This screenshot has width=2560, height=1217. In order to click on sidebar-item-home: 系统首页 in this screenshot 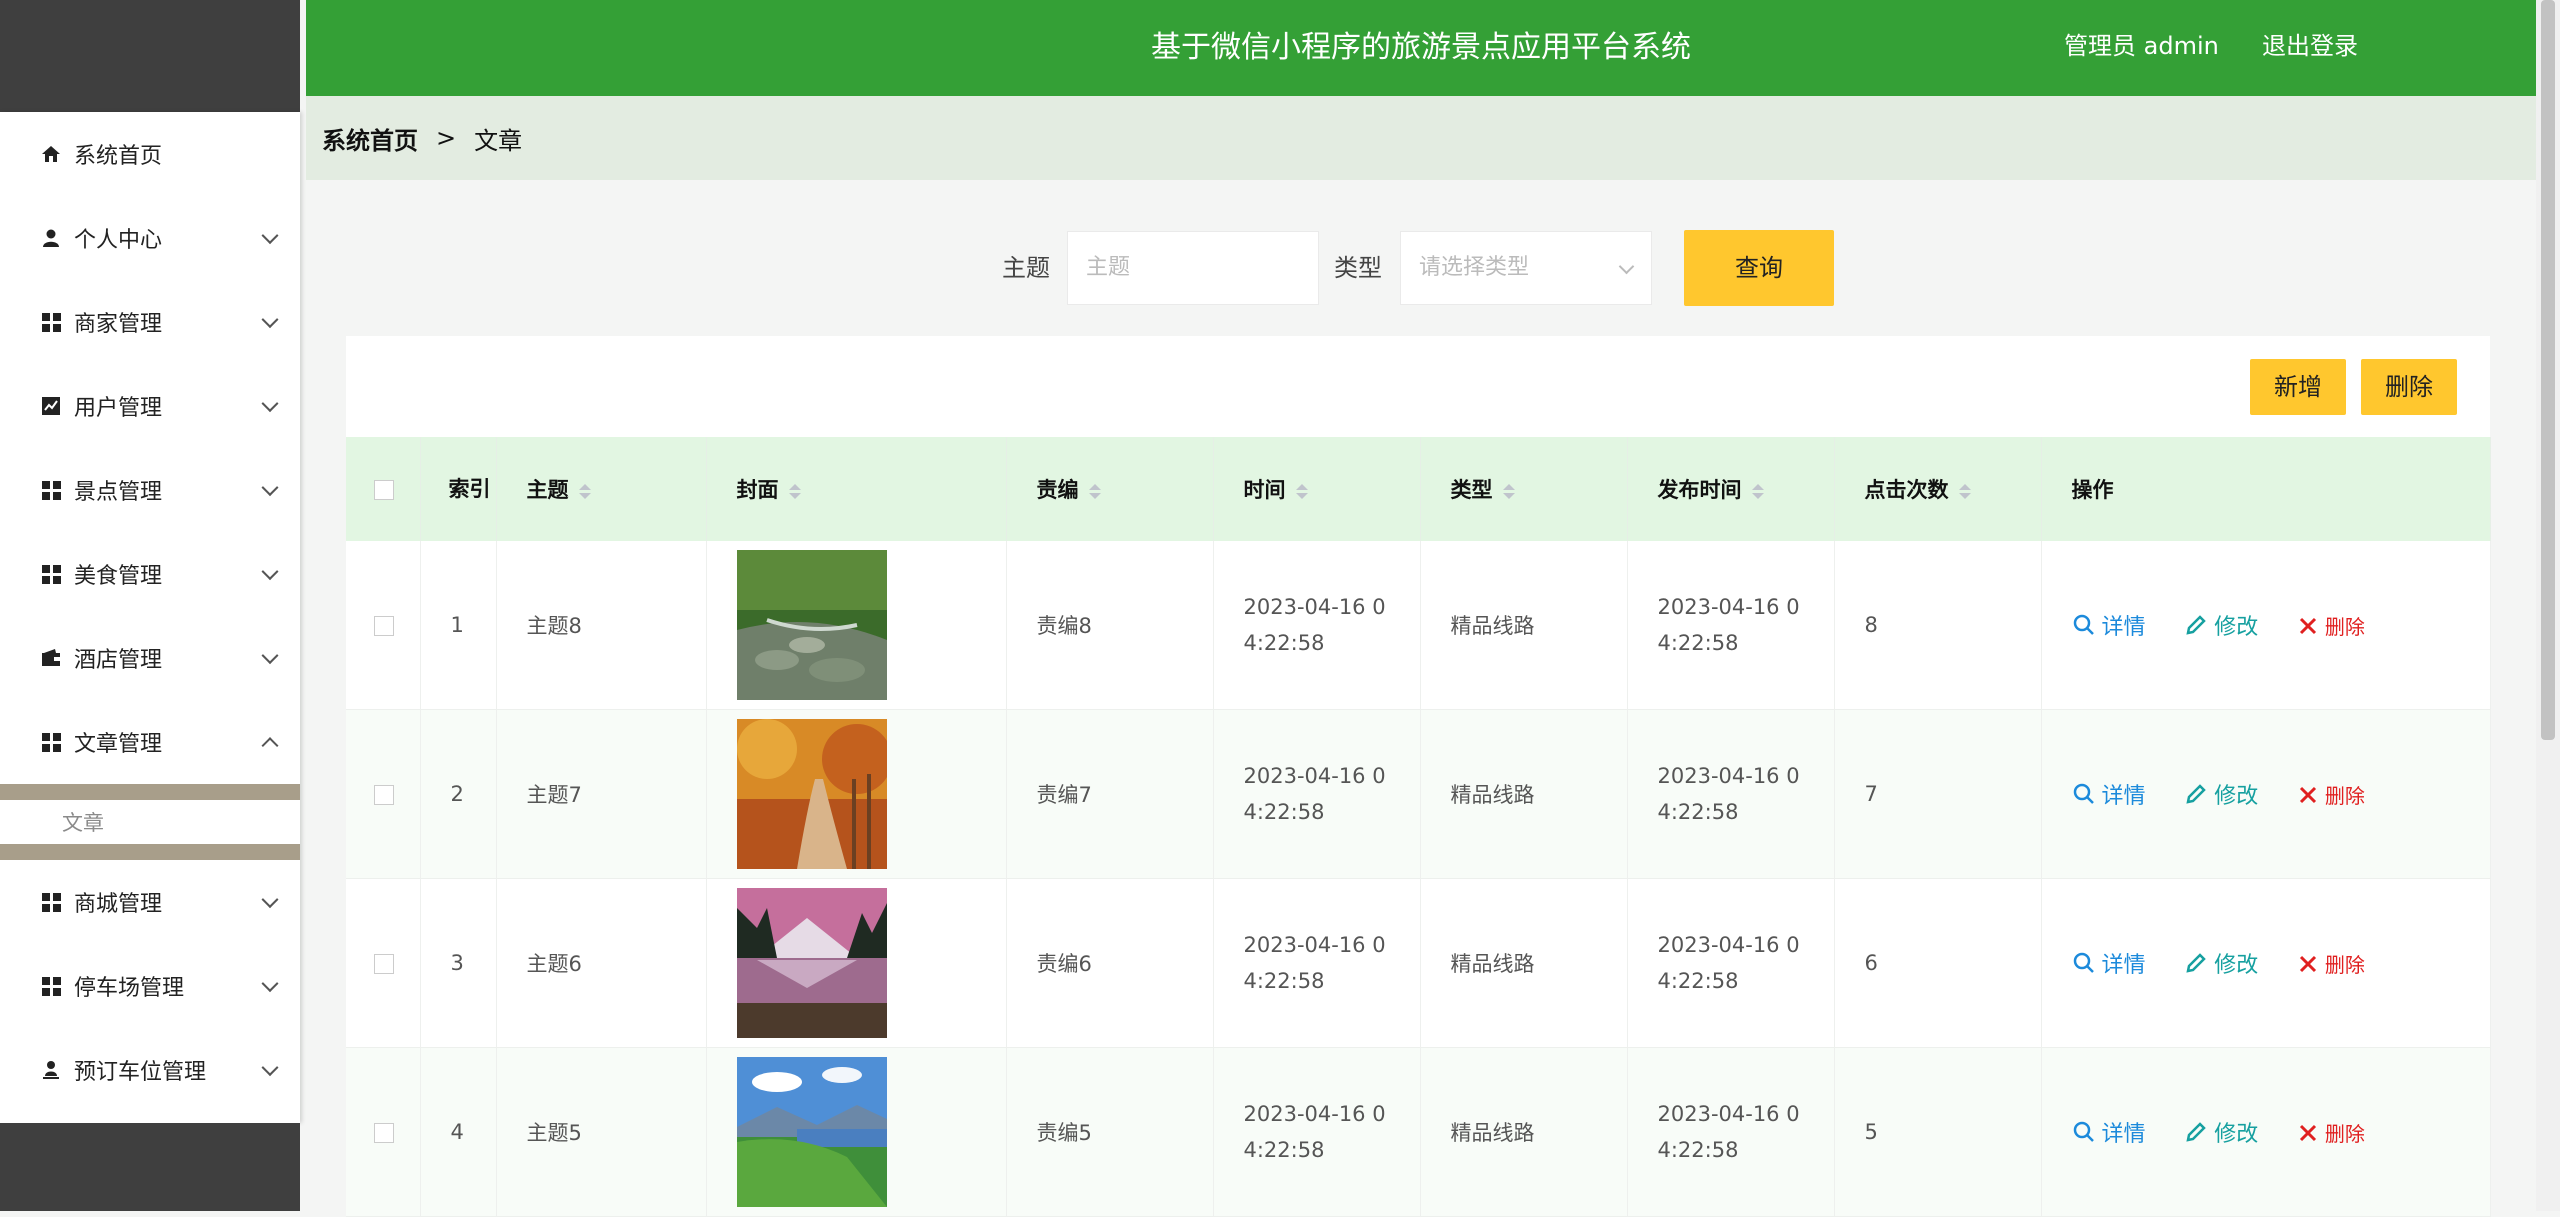, I will do `click(150, 154)`.